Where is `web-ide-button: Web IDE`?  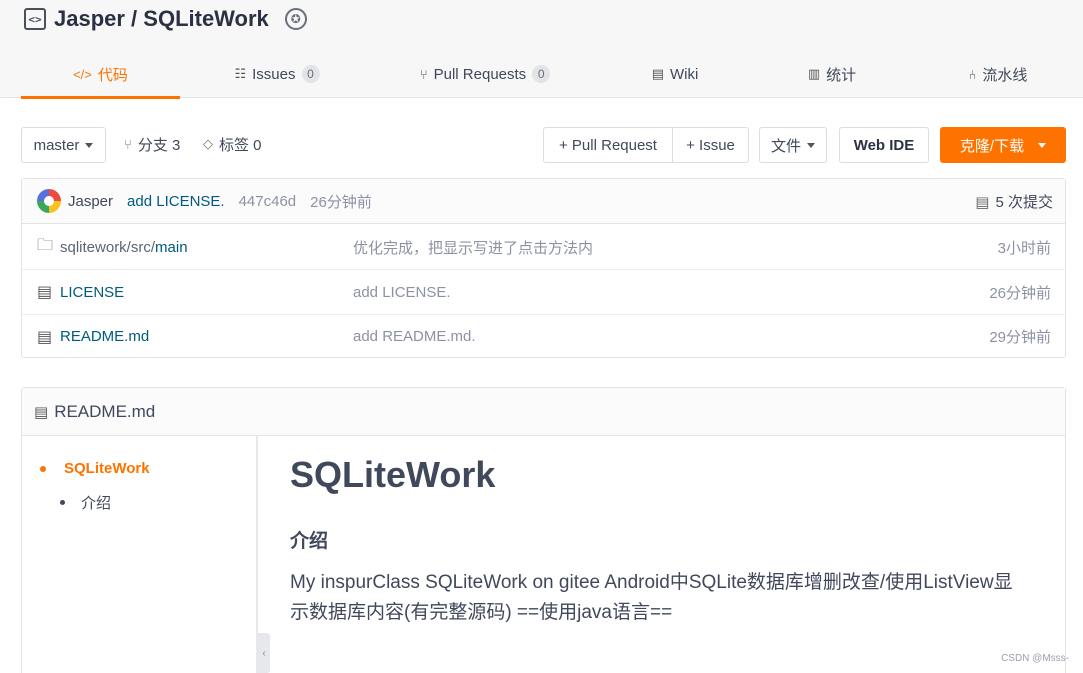 web-ide-button: Web IDE is located at coordinates (884, 145).